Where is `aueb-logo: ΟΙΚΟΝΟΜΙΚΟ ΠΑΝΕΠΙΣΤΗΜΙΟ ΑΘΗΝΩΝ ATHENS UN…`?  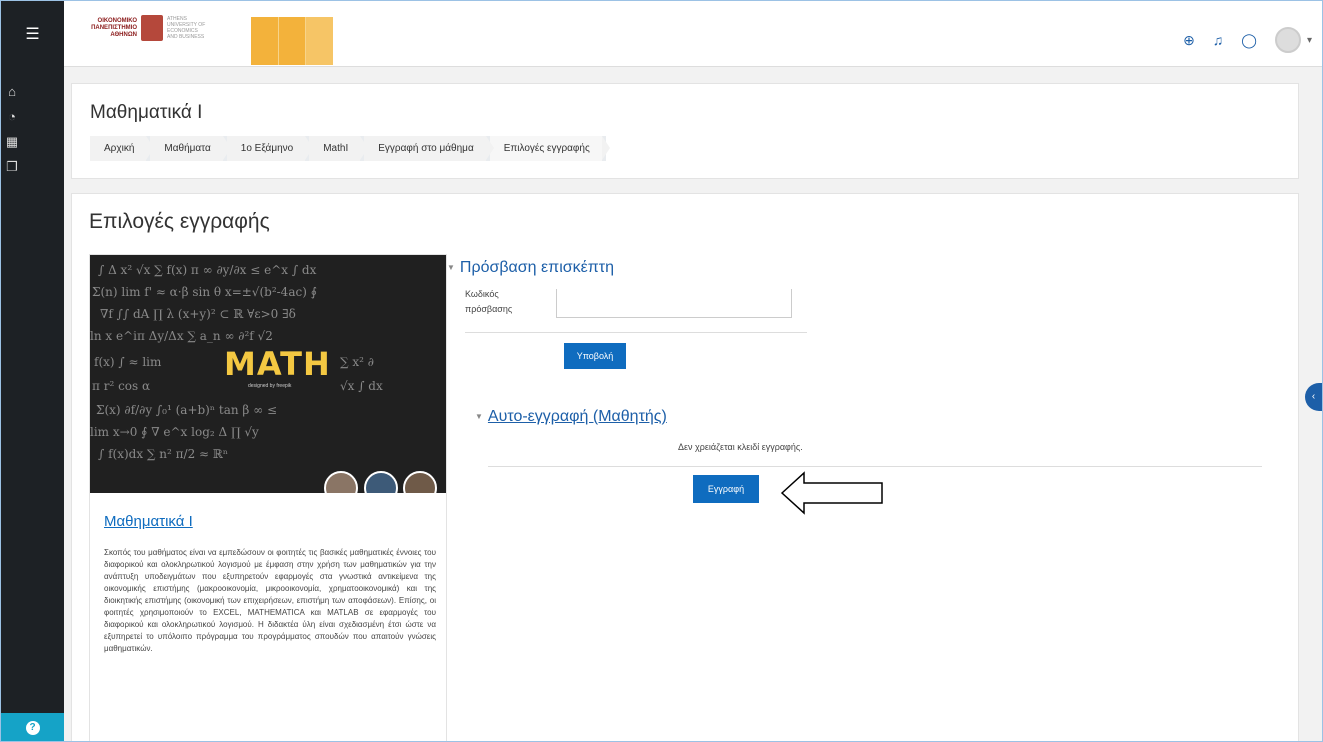 aueb-logo: ΟΙΚΟΝΟΜΙΚΟ ΠΑΝΕΠΙΣΤΗΜΙΟ ΑΘΗΝΩΝ ATHENS UN… is located at coordinates (142, 28).